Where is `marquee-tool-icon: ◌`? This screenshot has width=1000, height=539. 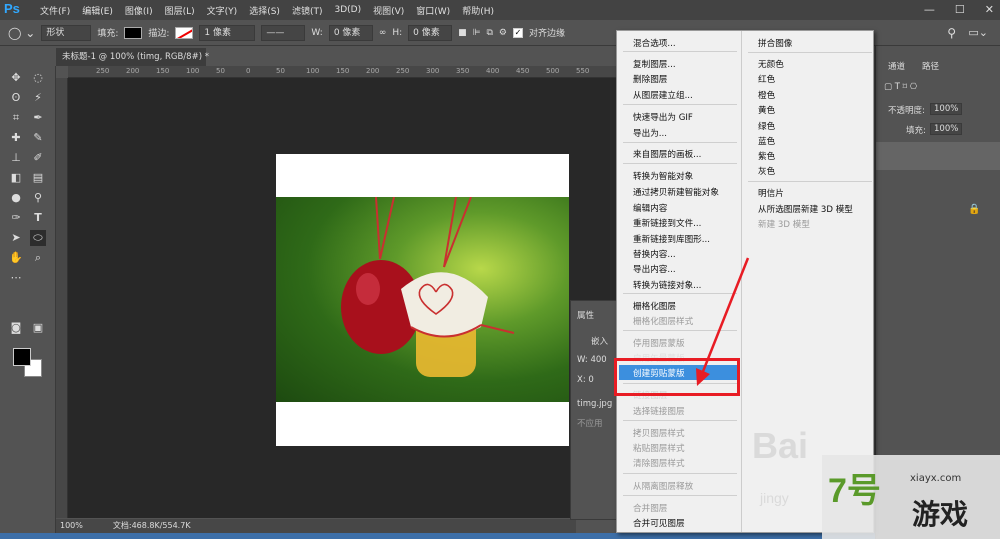
marquee-tool-icon: ◌ is located at coordinates (38, 78).